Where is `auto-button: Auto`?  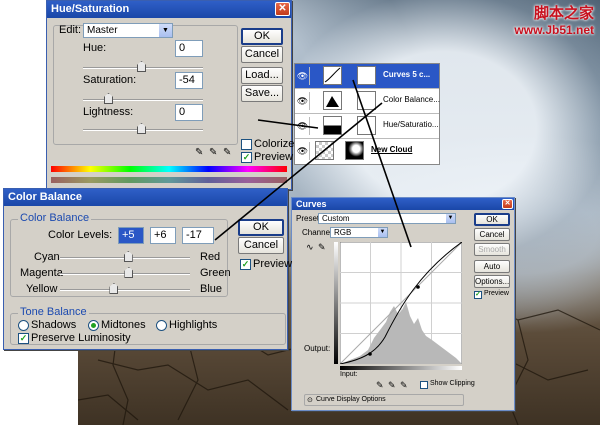 auto-button: Auto is located at coordinates (492, 266).